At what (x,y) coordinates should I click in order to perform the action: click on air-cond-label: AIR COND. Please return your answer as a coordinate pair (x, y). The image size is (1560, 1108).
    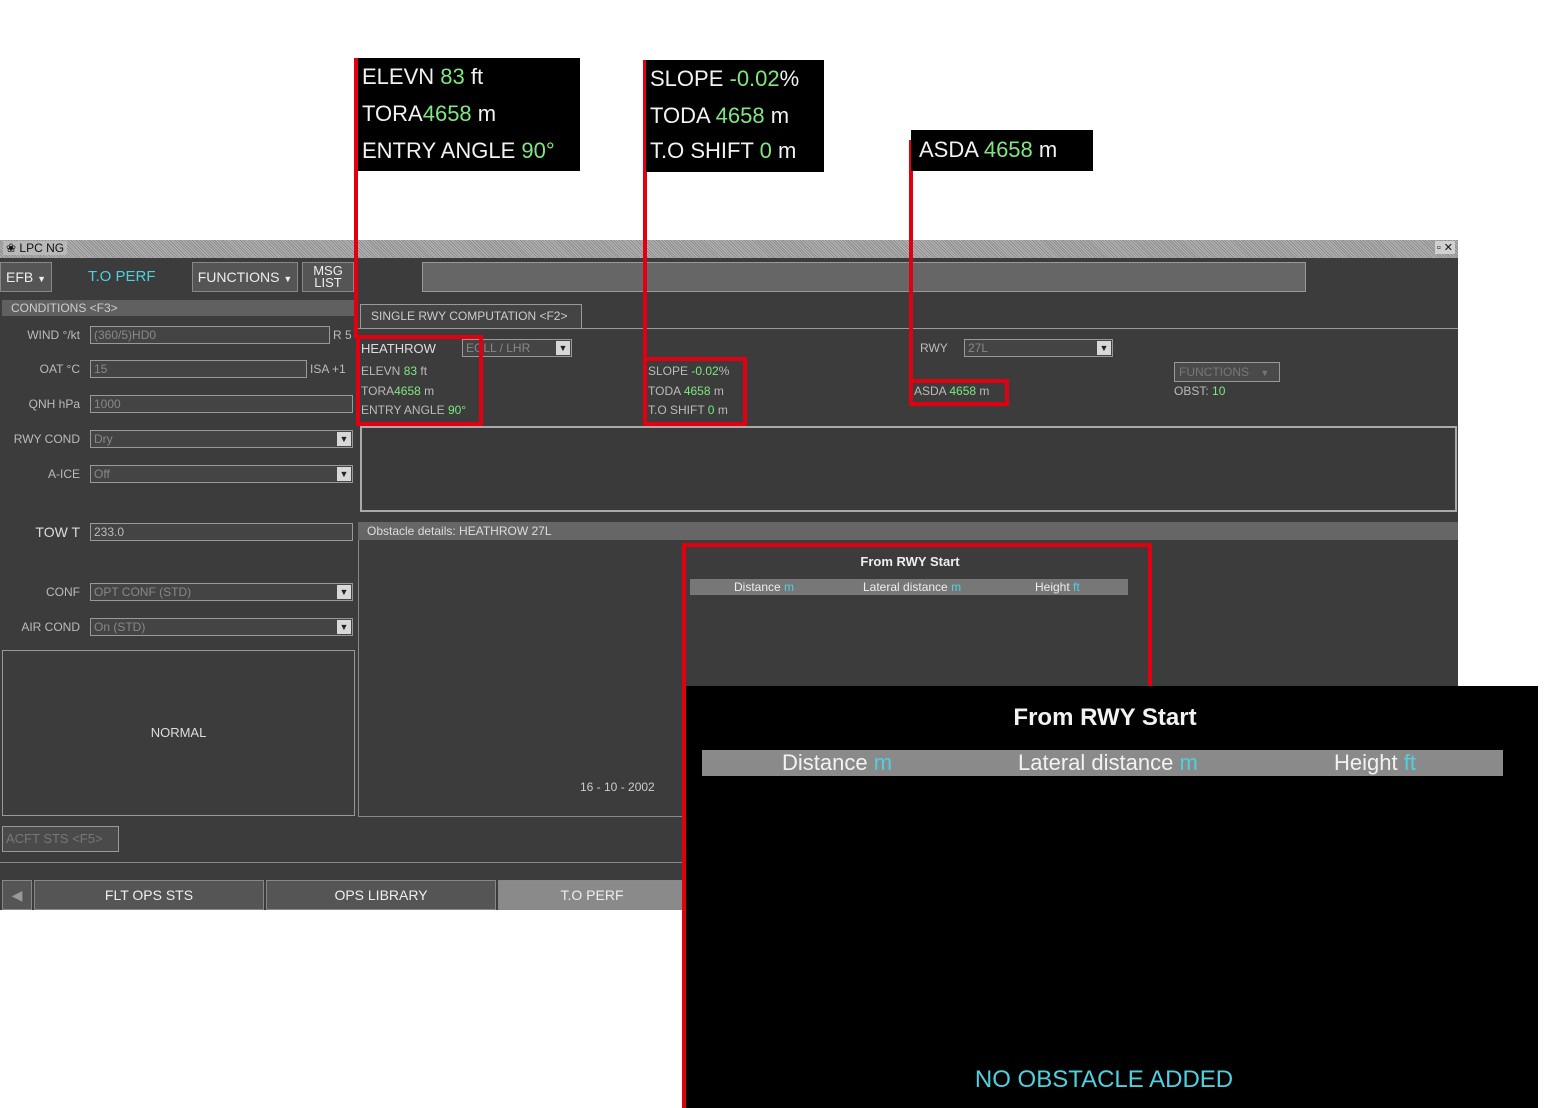
    Looking at the image, I should click on (50, 627).